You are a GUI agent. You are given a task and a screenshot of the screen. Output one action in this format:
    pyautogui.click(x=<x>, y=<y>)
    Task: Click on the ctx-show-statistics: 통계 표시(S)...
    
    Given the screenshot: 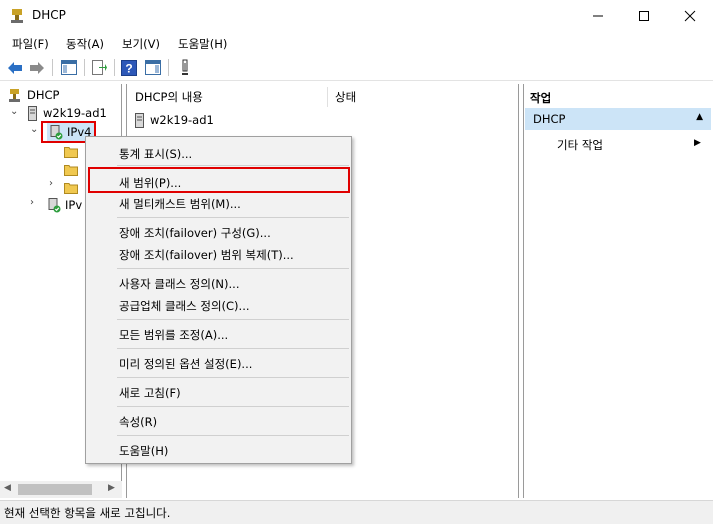 What is the action you would take?
    pyautogui.click(x=155, y=154)
    